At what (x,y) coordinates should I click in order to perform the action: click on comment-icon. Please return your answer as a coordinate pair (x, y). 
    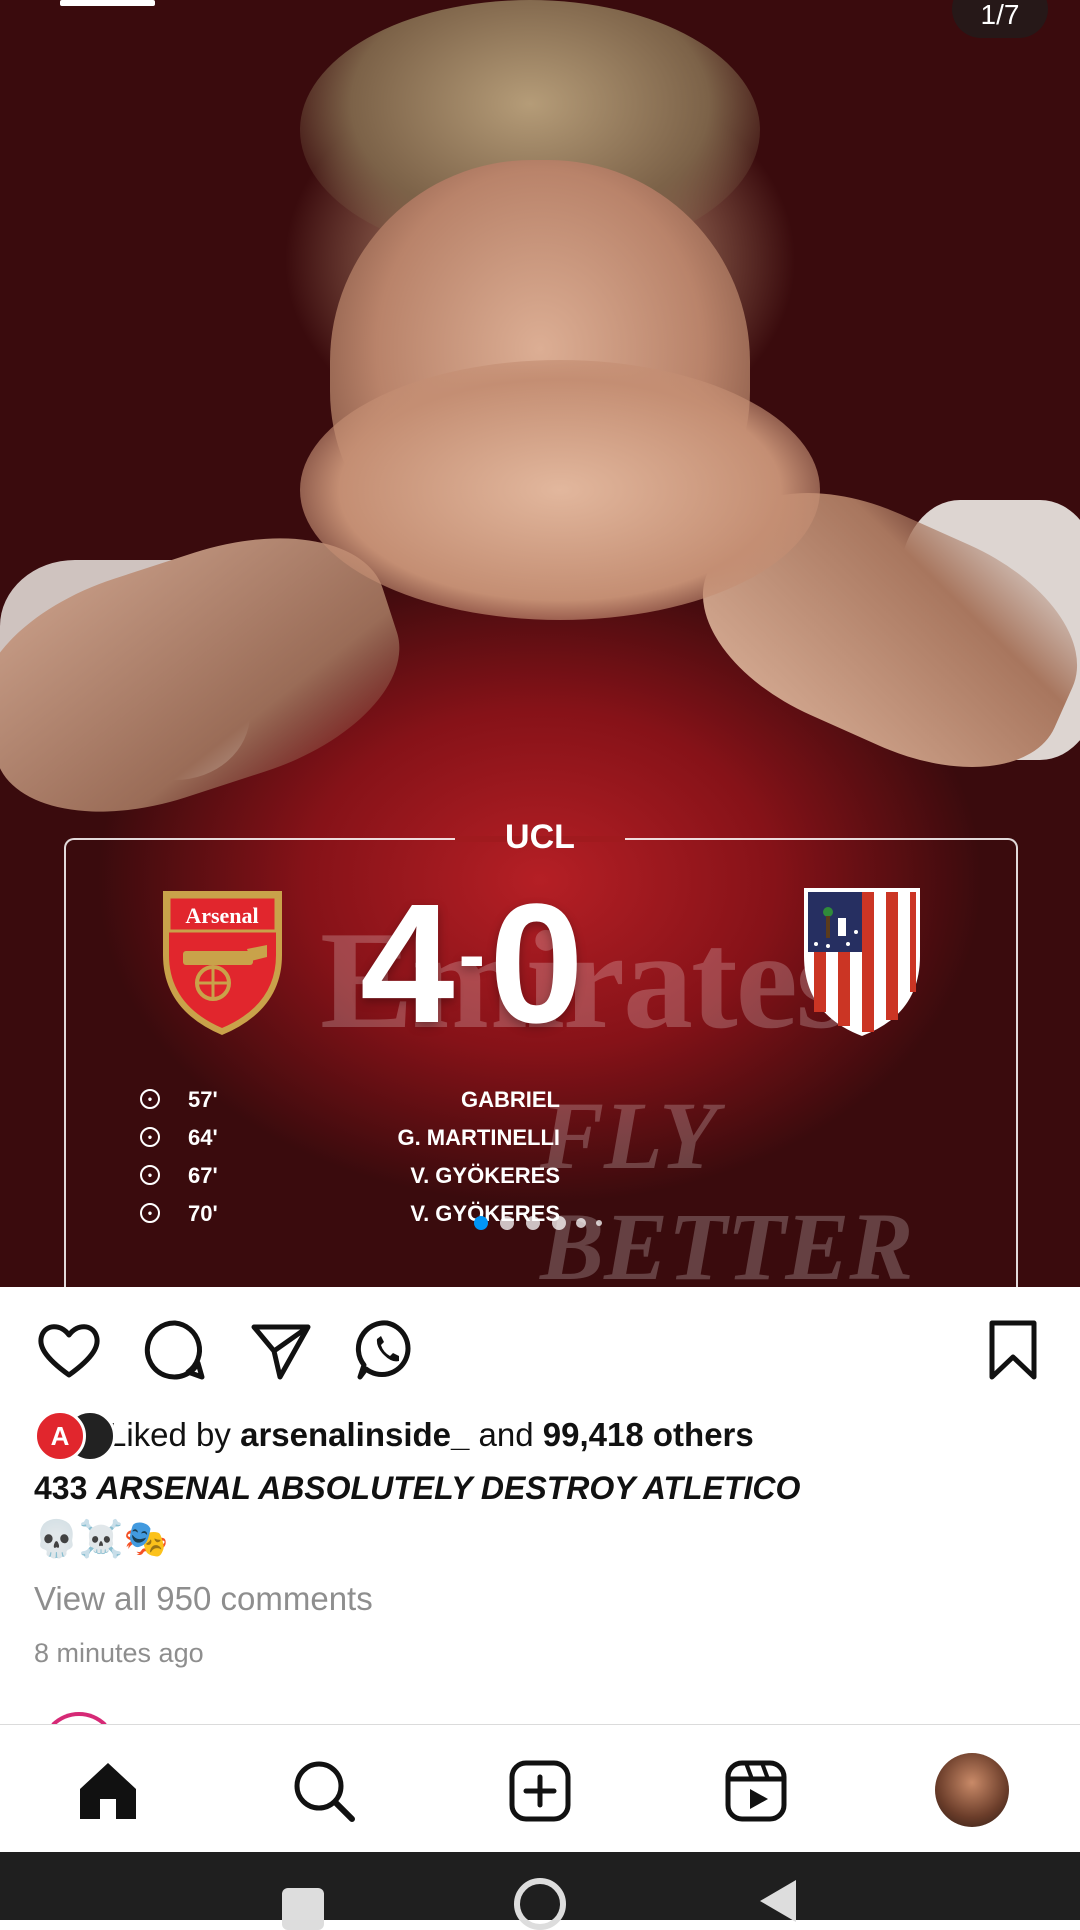
    Looking at the image, I should click on (175, 1350).